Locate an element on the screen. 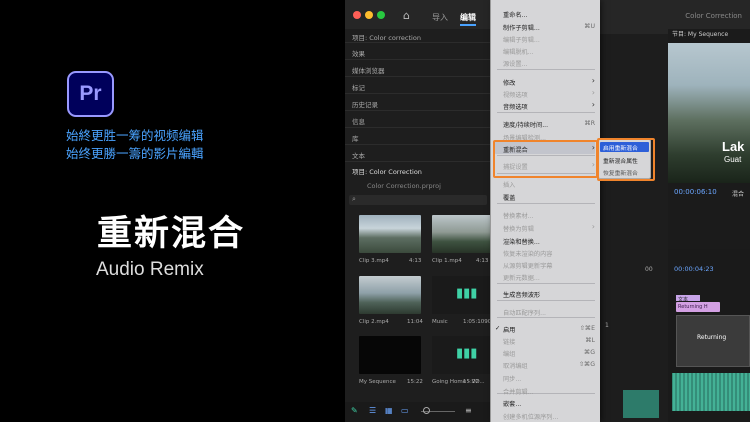 The height and width of the screenshot is (422, 750). audio-waveform-track is located at coordinates (711, 392).